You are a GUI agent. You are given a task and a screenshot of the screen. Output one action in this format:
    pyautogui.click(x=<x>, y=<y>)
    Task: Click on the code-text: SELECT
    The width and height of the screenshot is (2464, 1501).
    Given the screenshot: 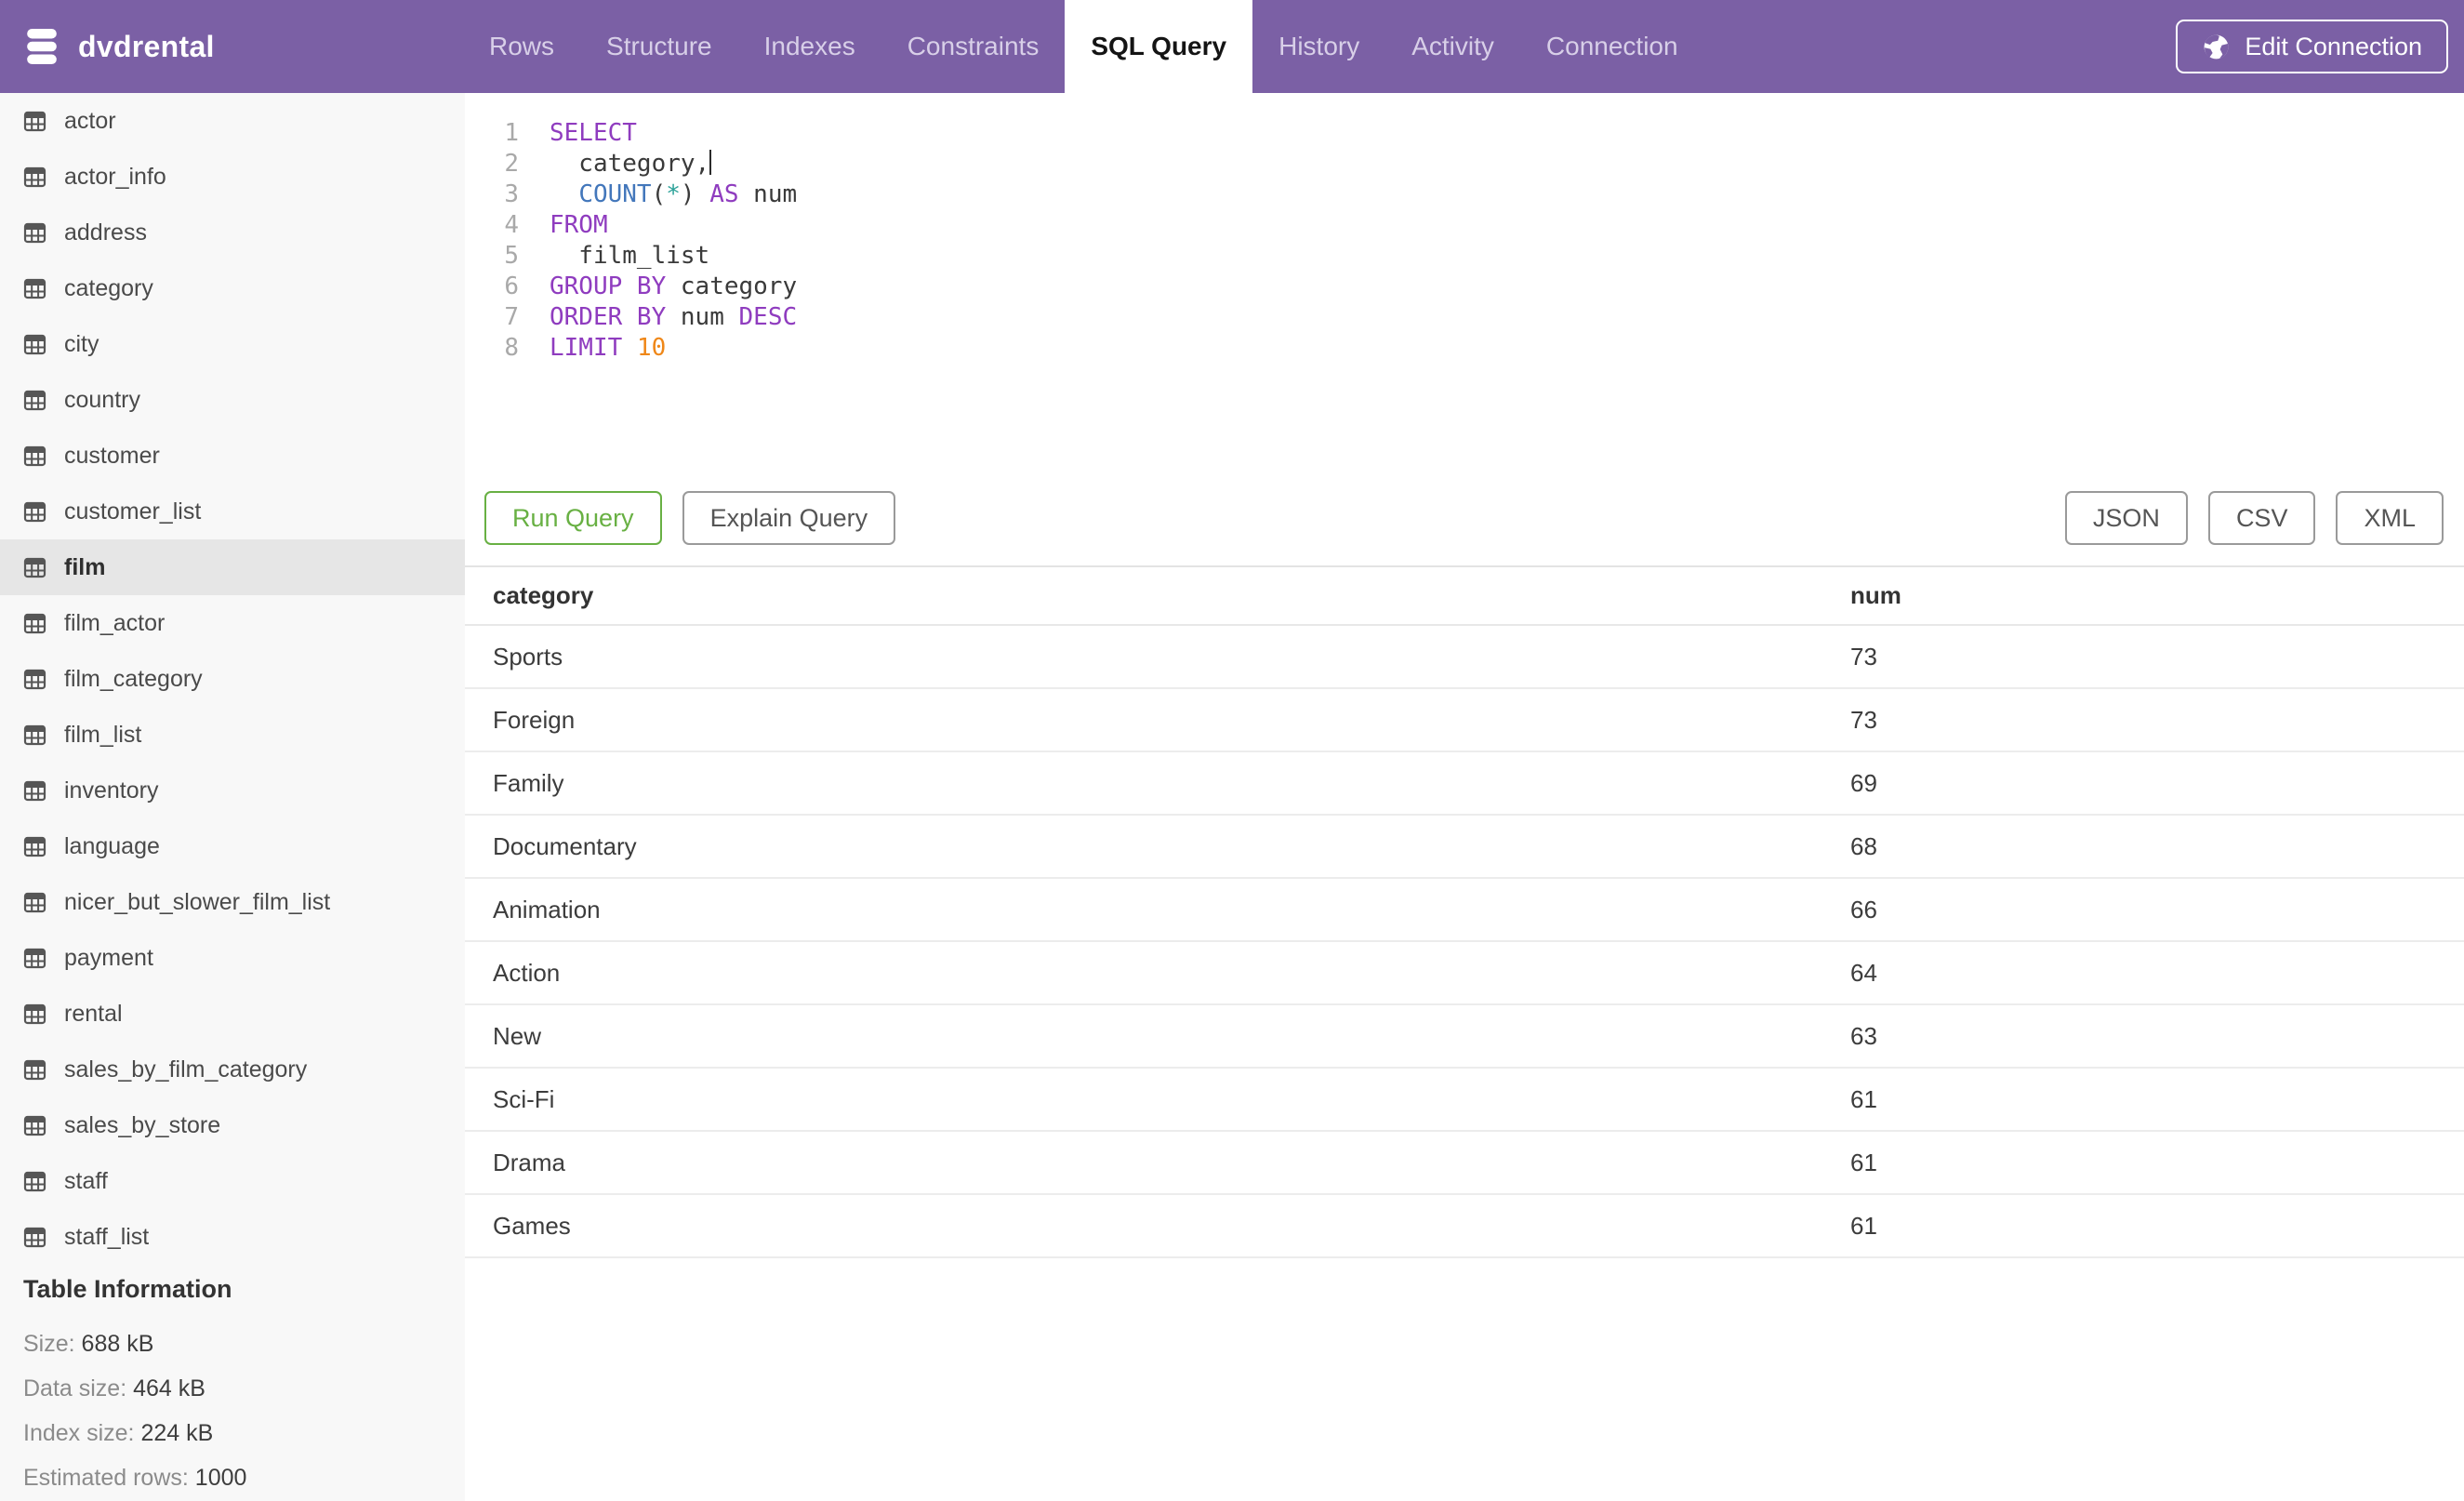 What is the action you would take?
    pyautogui.click(x=593, y=133)
    